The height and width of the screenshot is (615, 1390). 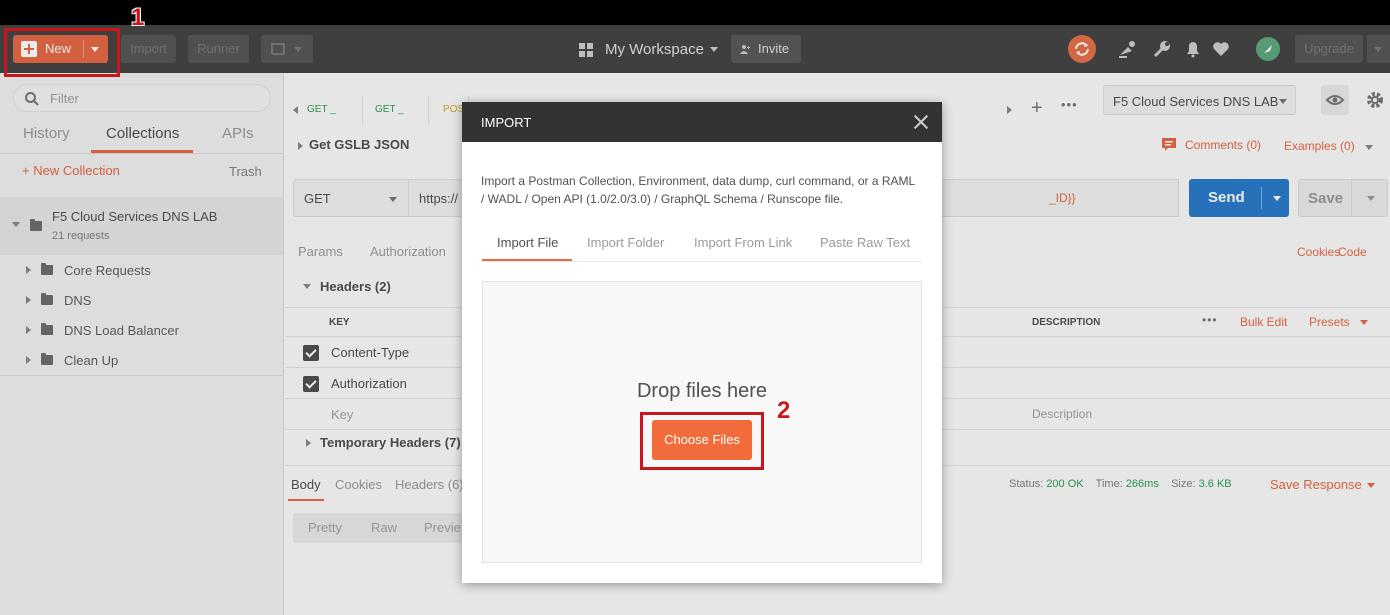 I want to click on tab-import-from-link: Import From Link, so click(x=743, y=242).